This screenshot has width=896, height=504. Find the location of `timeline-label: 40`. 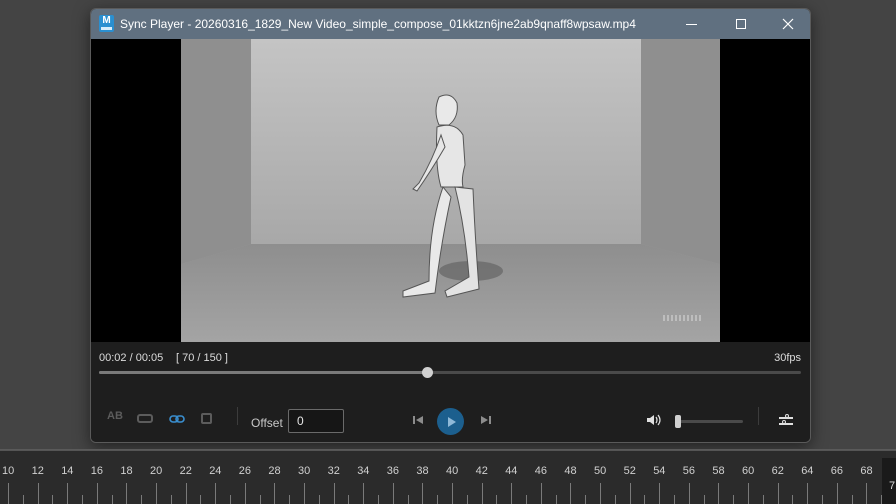

timeline-label: 40 is located at coordinates (452, 471).